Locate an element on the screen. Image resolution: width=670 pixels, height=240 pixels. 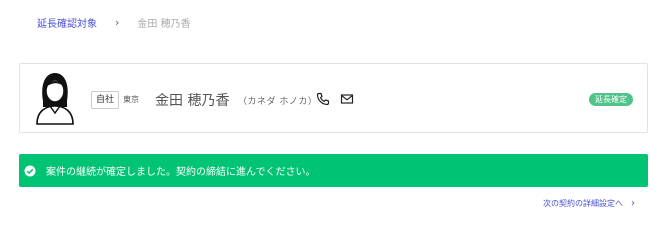
breadcrumb: 延長確認対象 › 金田 穂乃香 is located at coordinates (114, 22).